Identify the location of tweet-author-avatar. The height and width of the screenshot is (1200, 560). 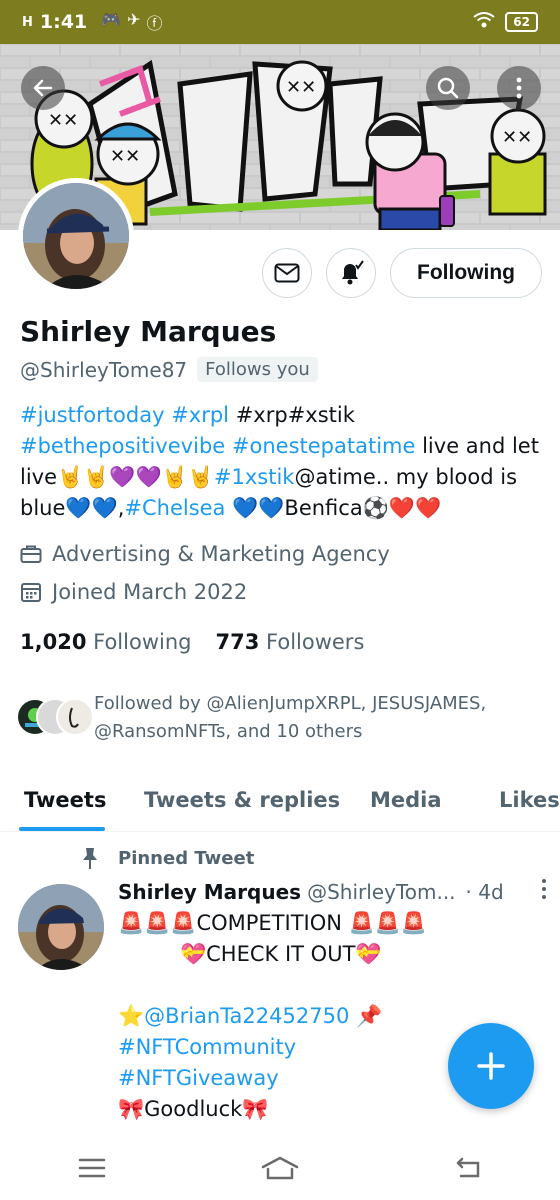
(61, 927).